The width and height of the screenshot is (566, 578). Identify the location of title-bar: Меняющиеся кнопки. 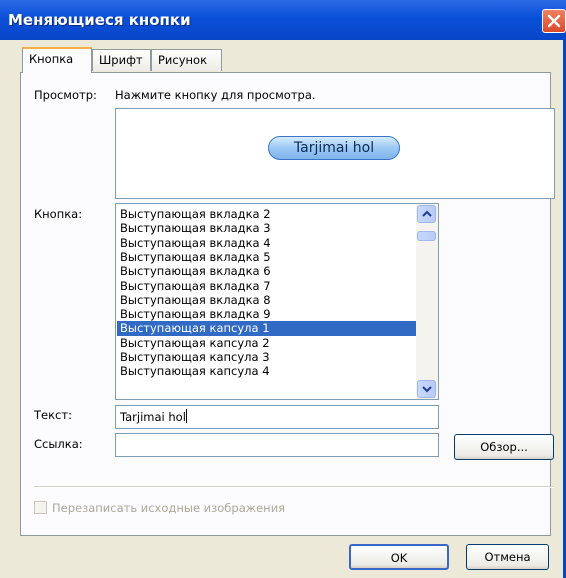
(283, 20).